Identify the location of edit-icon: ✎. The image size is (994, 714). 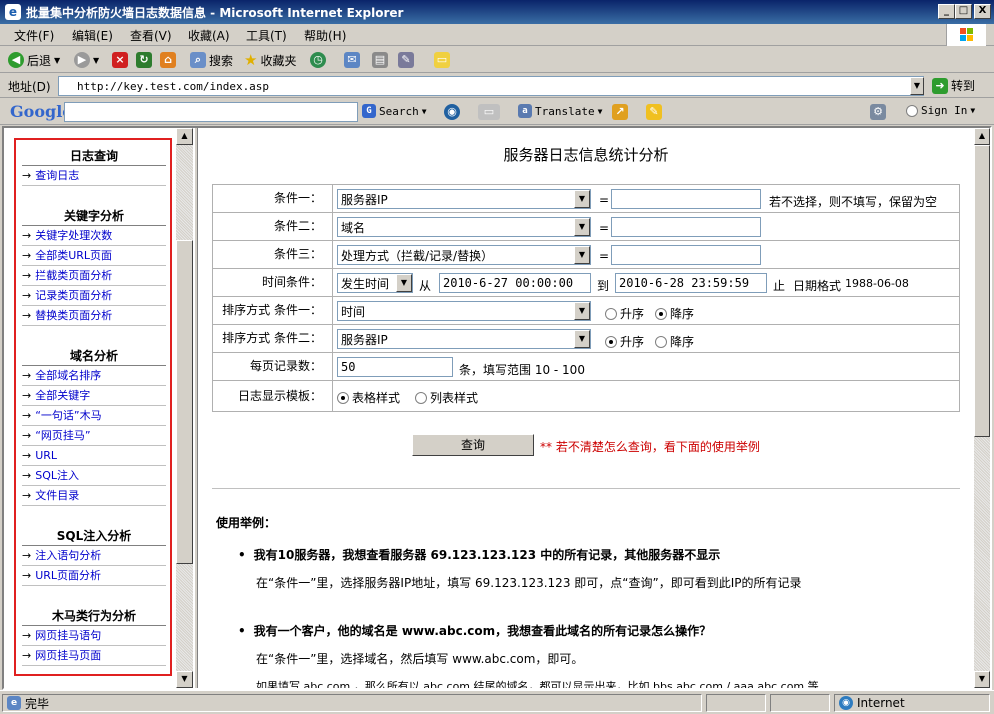
(406, 60).